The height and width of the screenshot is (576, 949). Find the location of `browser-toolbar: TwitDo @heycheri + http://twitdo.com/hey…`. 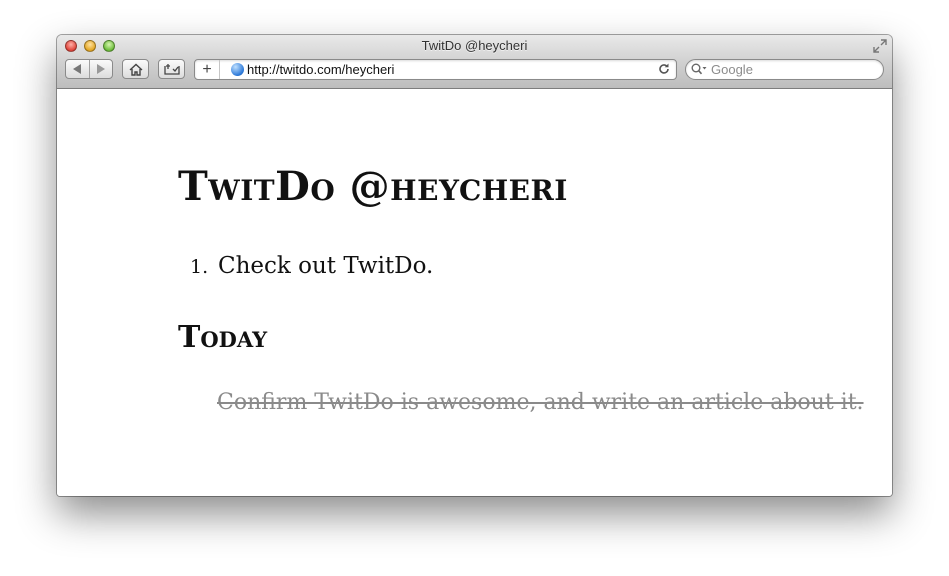

browser-toolbar: TwitDo @heycheri + http://twitdo.com/hey… is located at coordinates (474, 62).